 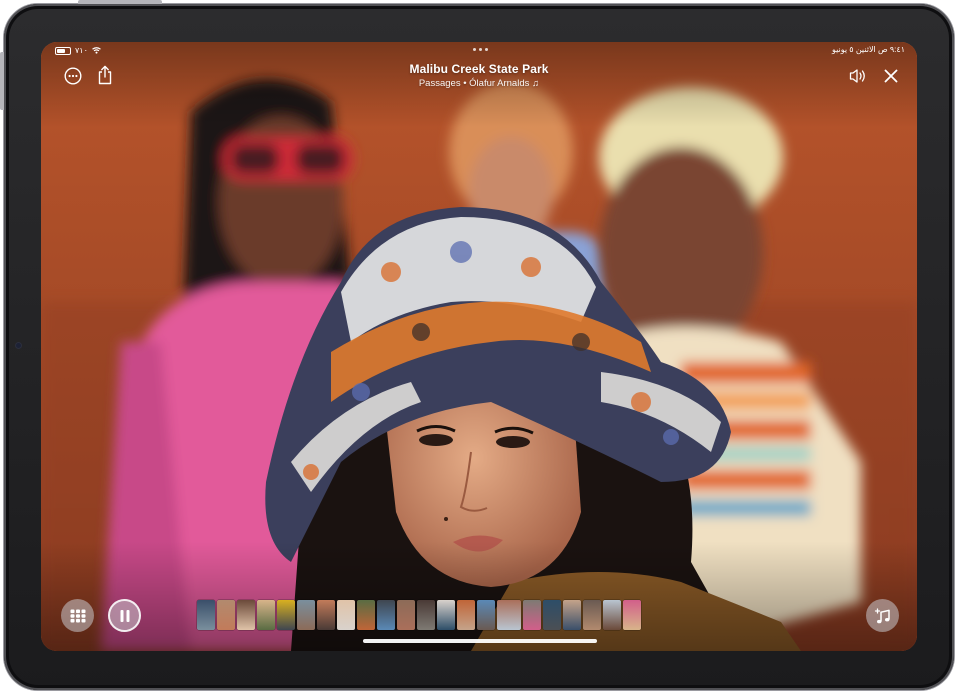 I want to click on top-button, so click(x=120, y=2).